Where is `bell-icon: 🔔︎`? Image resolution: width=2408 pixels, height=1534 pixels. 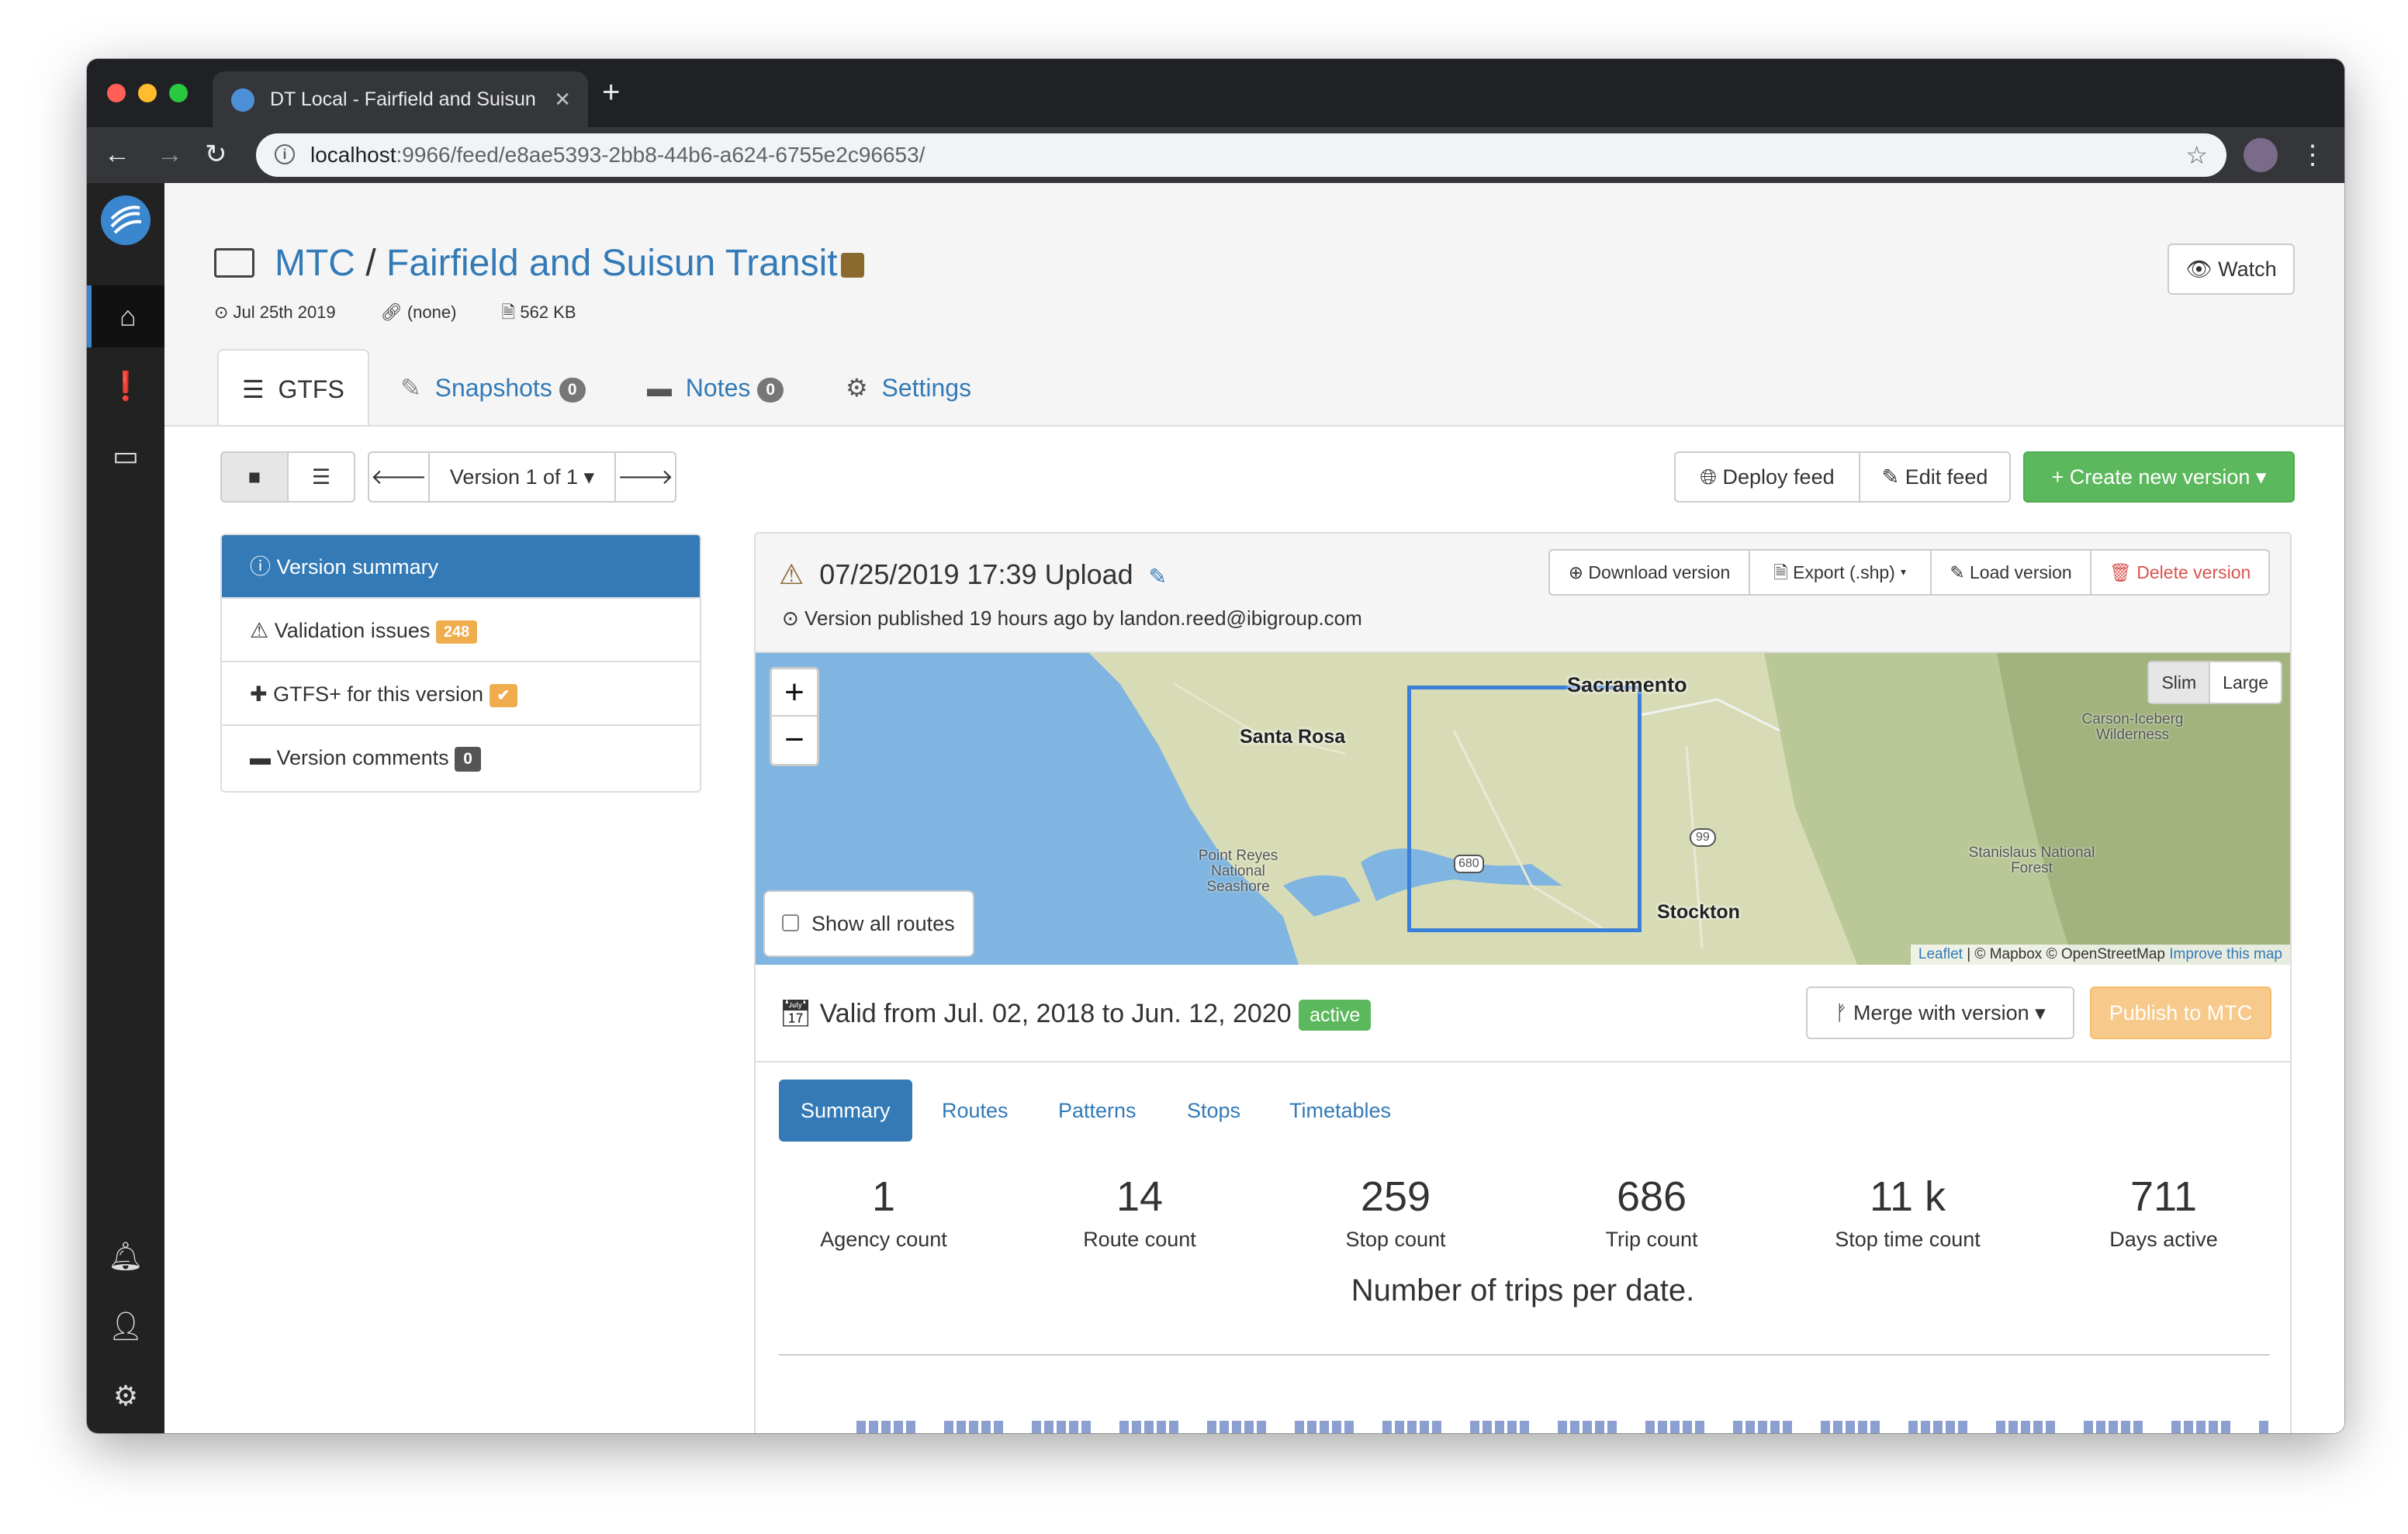 bell-icon: 🔔︎ is located at coordinates (125, 1256).